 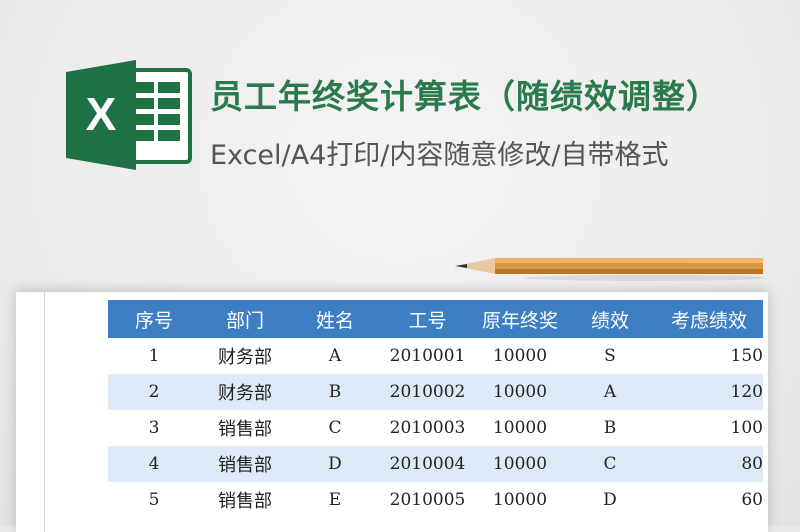 I want to click on column-header-index: 序号, so click(x=154, y=319).